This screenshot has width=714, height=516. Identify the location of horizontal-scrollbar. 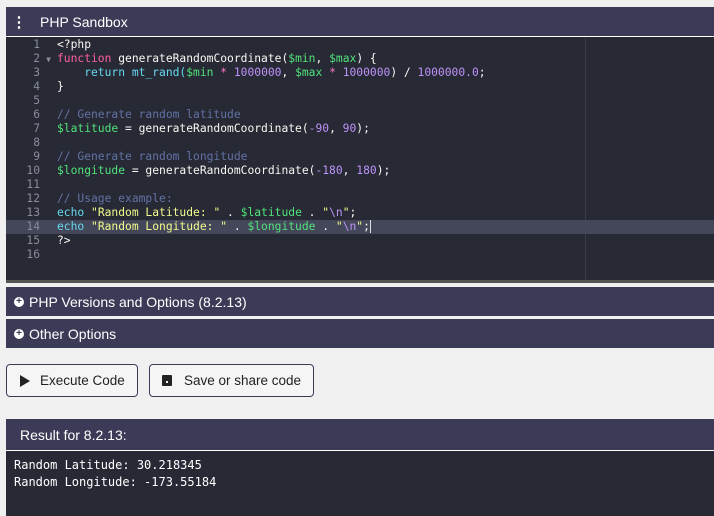
(360, 281).